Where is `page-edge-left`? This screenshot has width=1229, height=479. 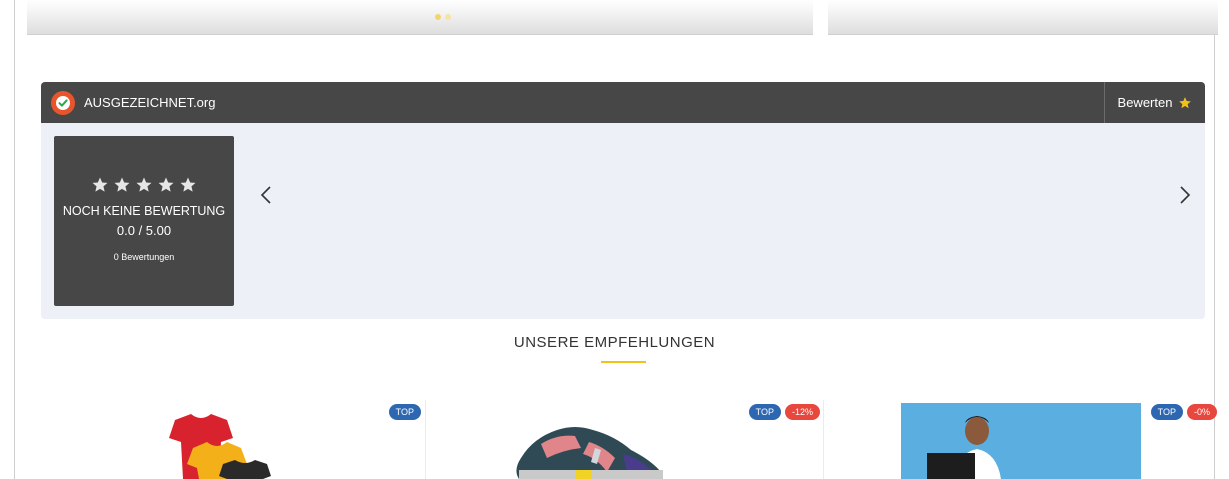 page-edge-left is located at coordinates (7, 239).